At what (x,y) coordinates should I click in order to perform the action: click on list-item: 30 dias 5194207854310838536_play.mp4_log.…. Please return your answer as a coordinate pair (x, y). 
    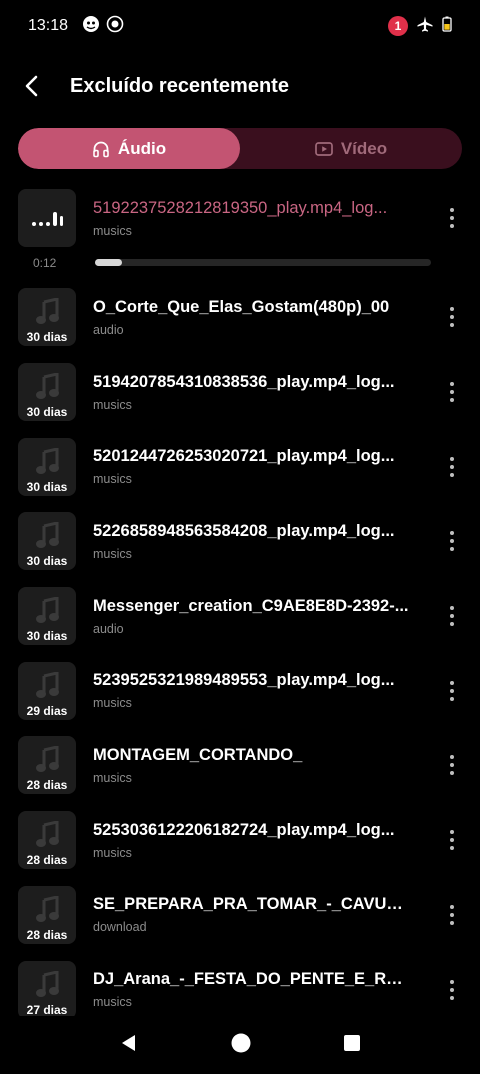
    Looking at the image, I should click on (240, 392).